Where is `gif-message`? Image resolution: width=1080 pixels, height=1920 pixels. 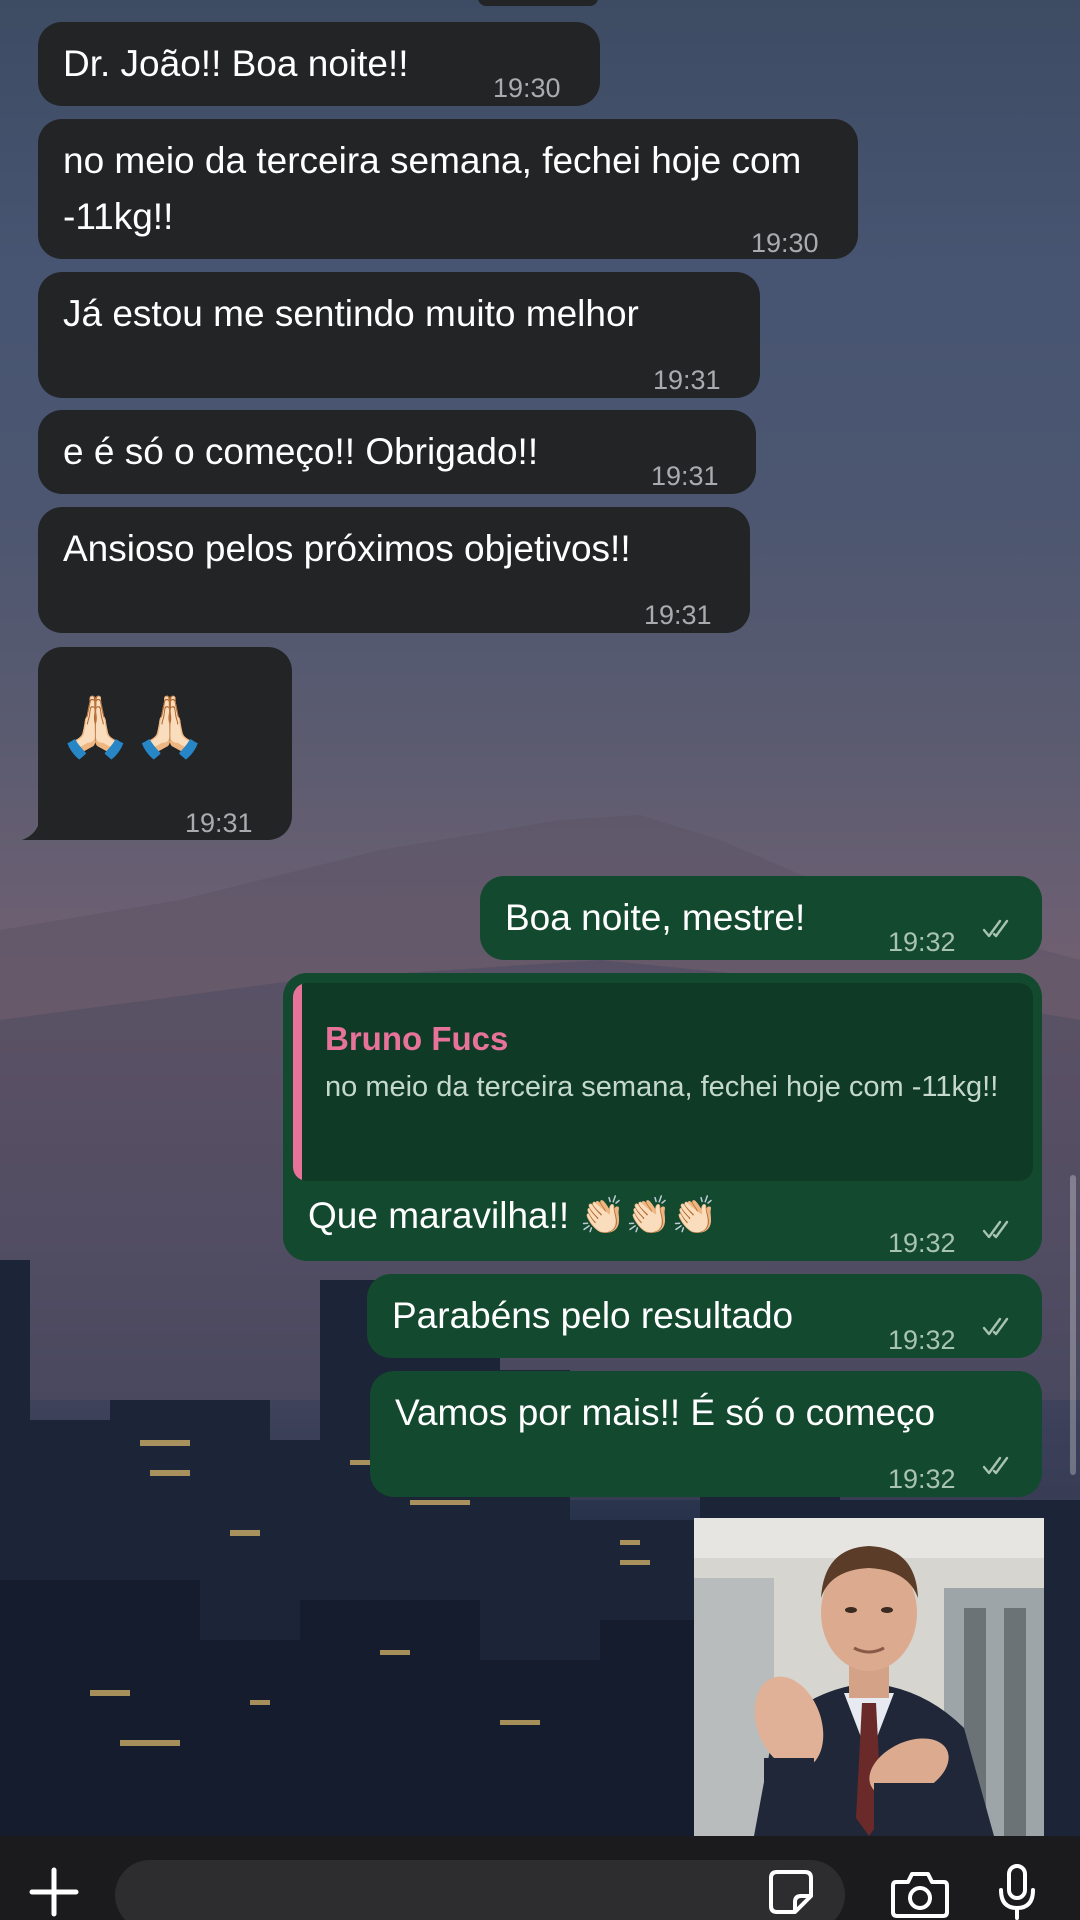 gif-message is located at coordinates (869, 1677).